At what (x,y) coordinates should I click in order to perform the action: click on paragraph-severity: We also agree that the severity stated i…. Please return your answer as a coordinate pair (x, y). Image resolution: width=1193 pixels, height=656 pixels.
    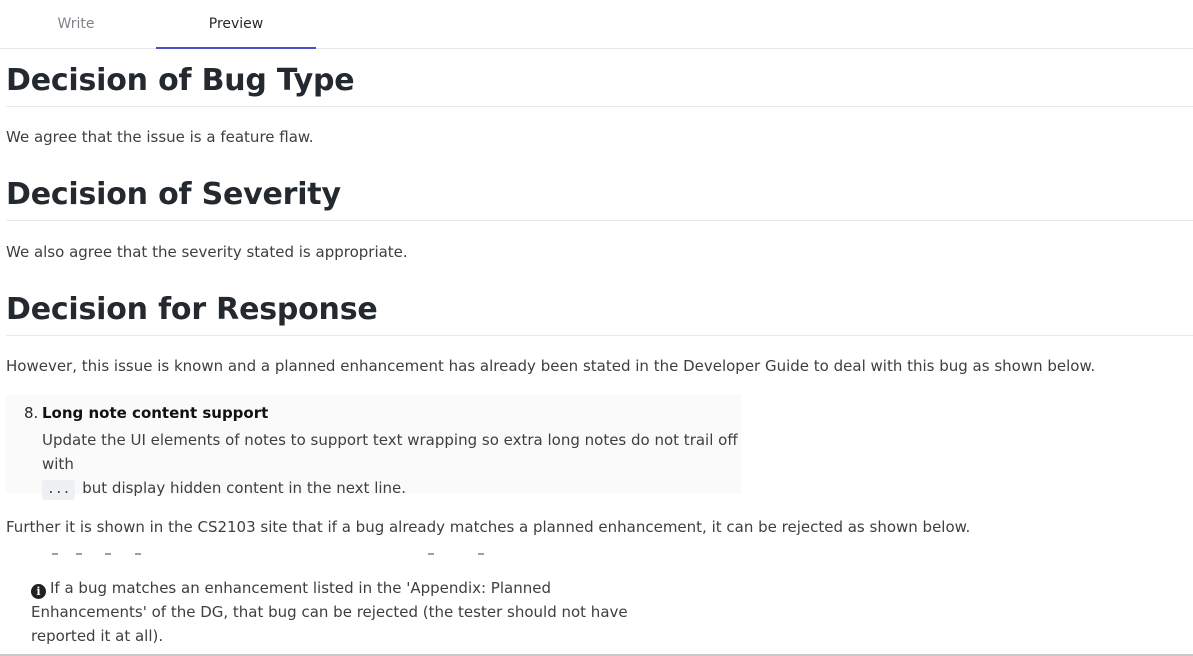
    Looking at the image, I should click on (207, 252).